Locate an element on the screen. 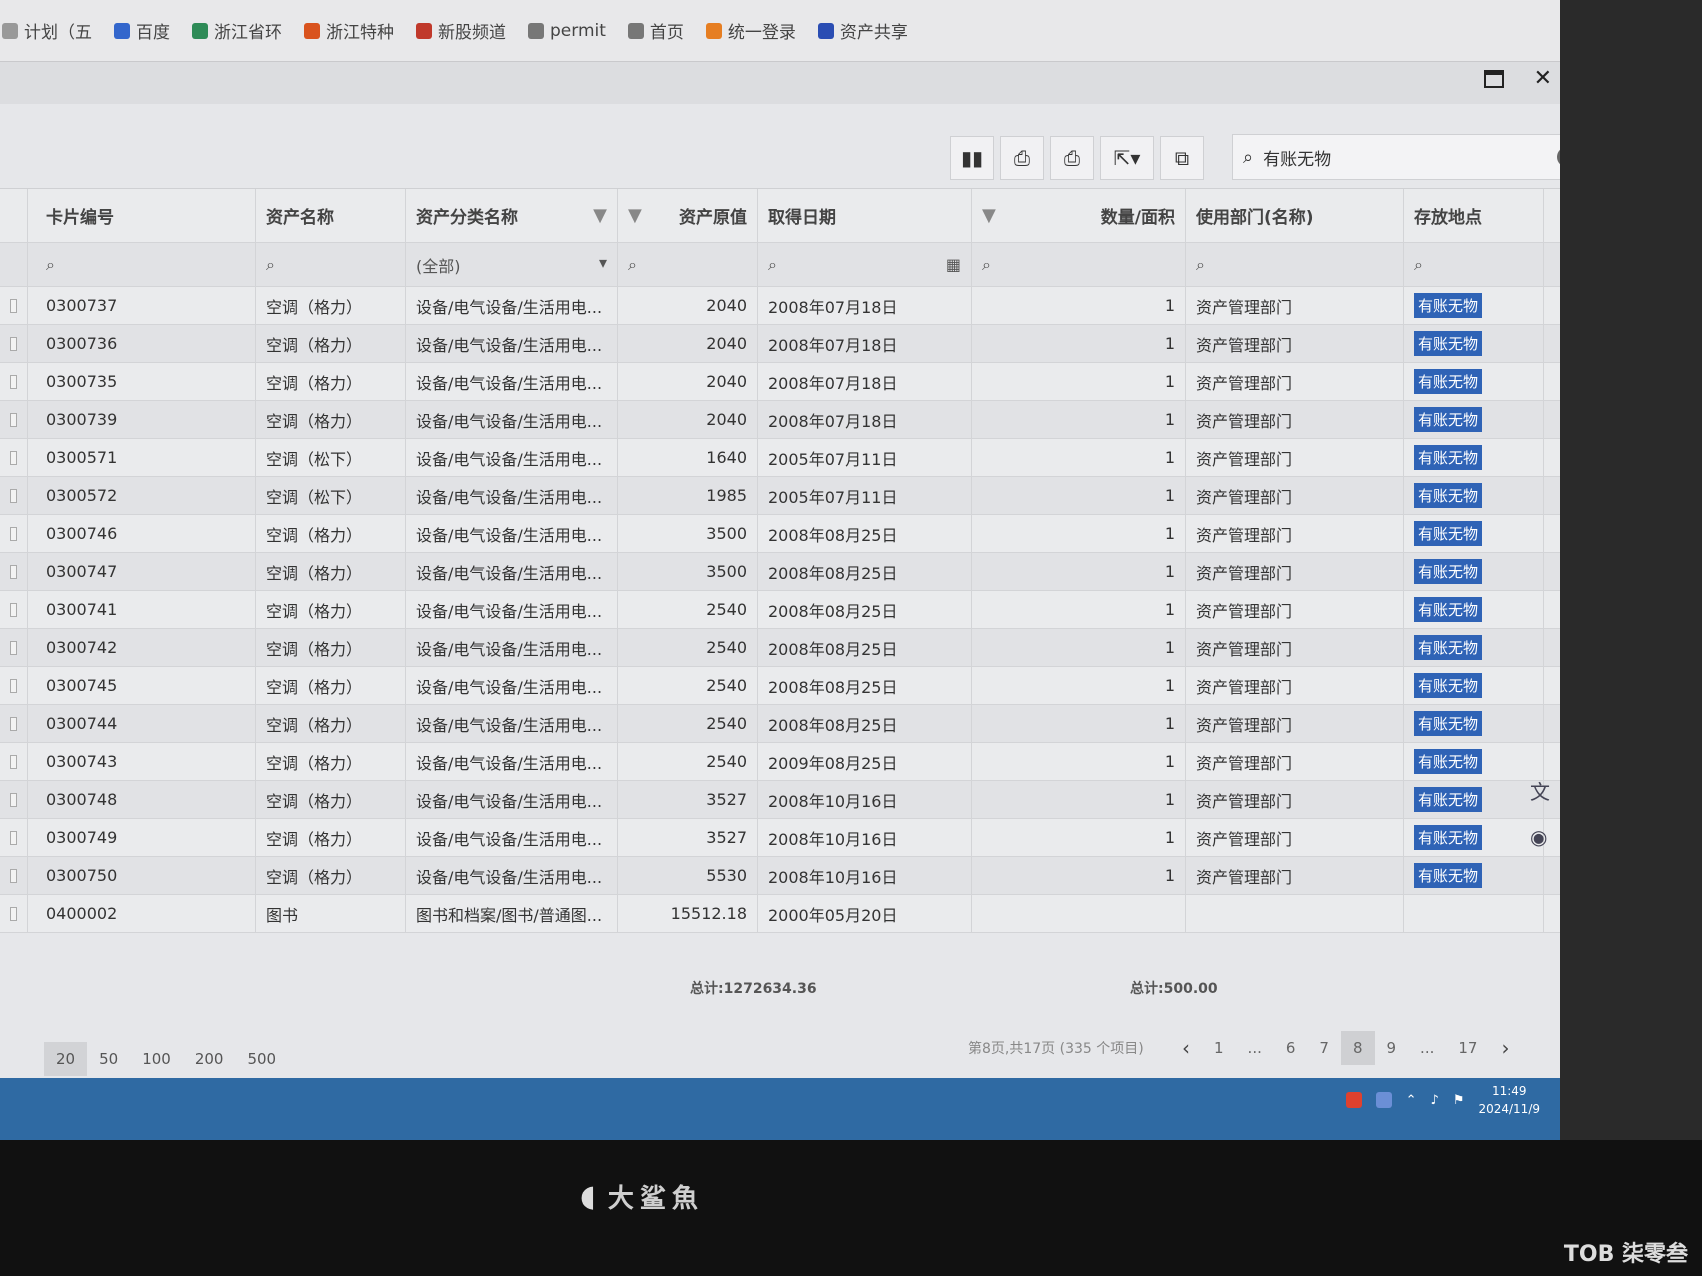  page-link: 8 is located at coordinates (1357, 1048).